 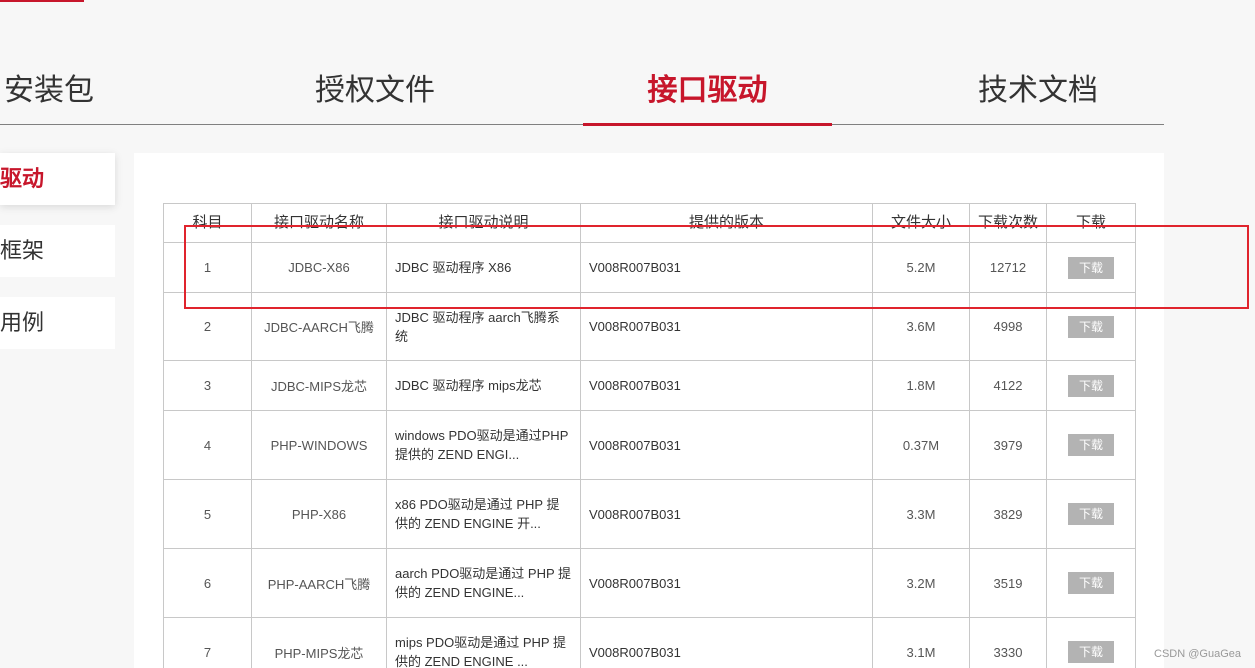 I want to click on file-size: 3.2M, so click(x=921, y=583).